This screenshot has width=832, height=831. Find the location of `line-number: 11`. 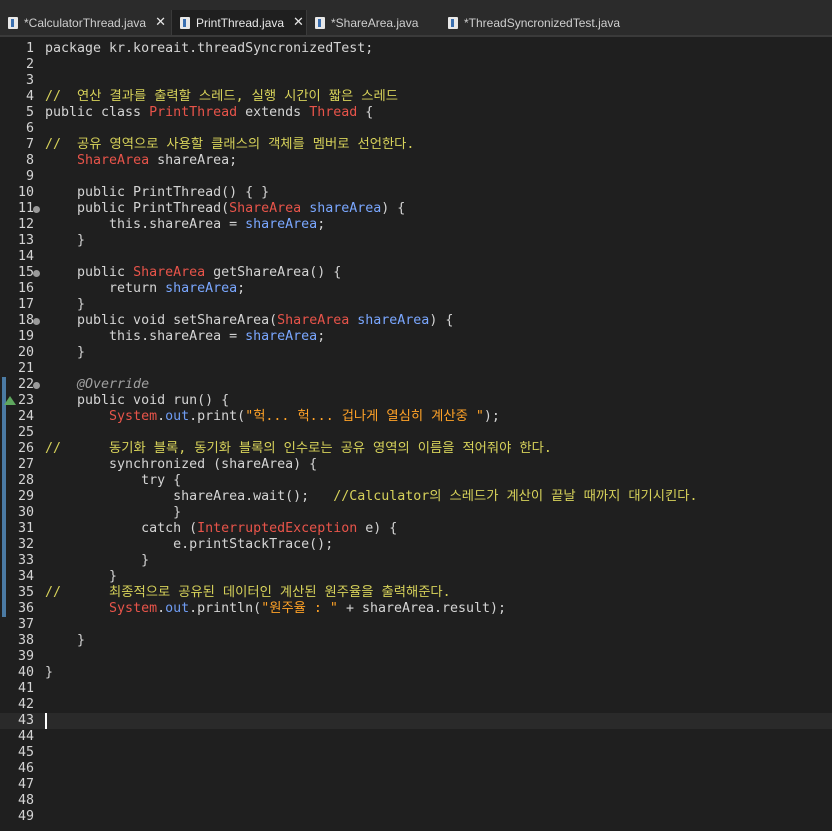

line-number: 11 is located at coordinates (25, 208).